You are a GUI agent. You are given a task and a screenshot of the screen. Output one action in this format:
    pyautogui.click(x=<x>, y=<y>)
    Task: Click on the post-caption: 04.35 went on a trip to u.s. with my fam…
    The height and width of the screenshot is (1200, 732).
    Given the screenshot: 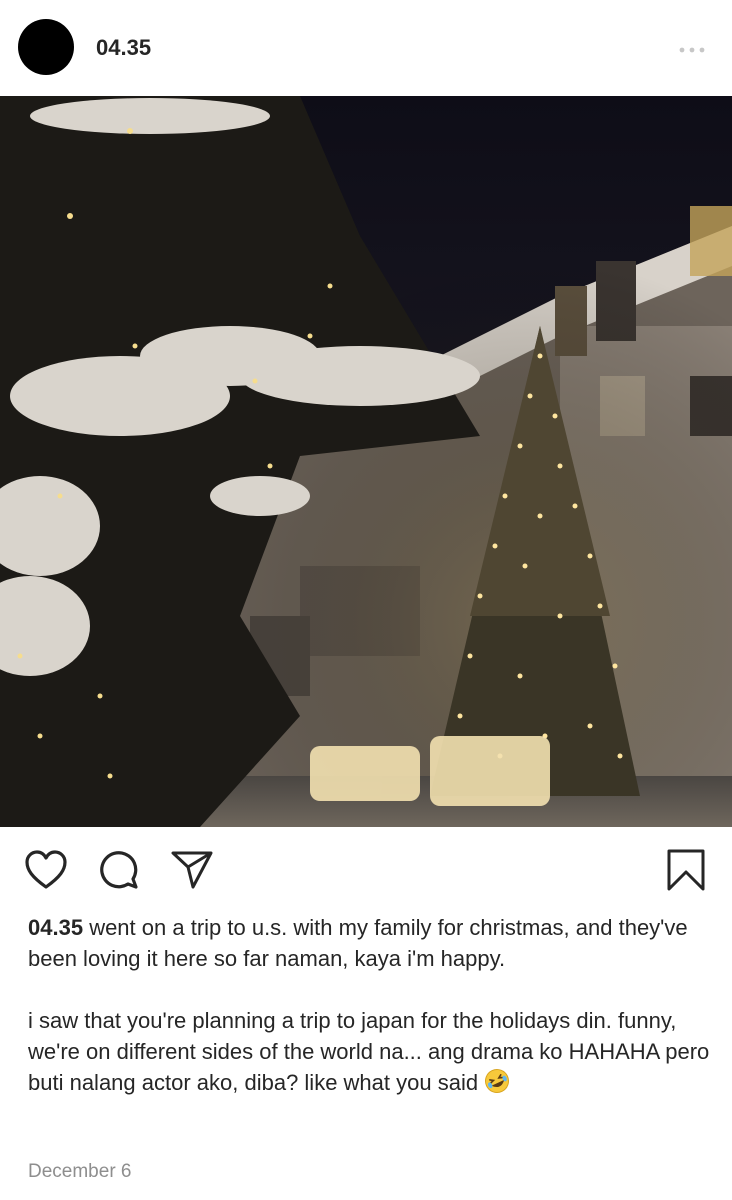 What is the action you would take?
    pyautogui.click(x=373, y=1007)
    